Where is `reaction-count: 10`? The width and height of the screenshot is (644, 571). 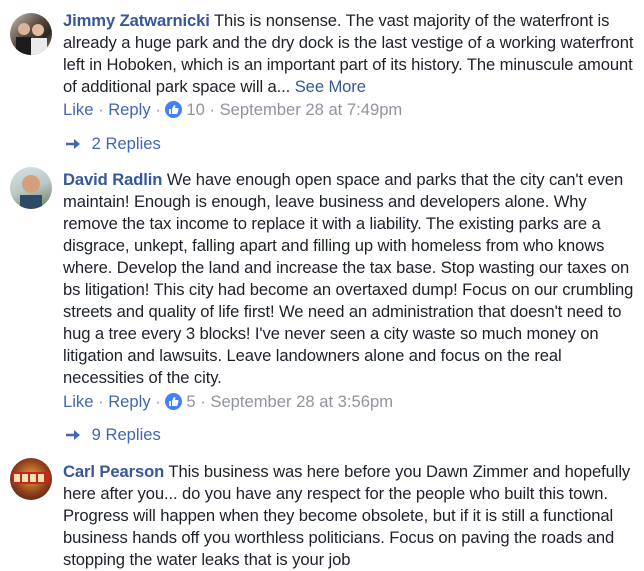
reaction-count: 10 is located at coordinates (195, 109).